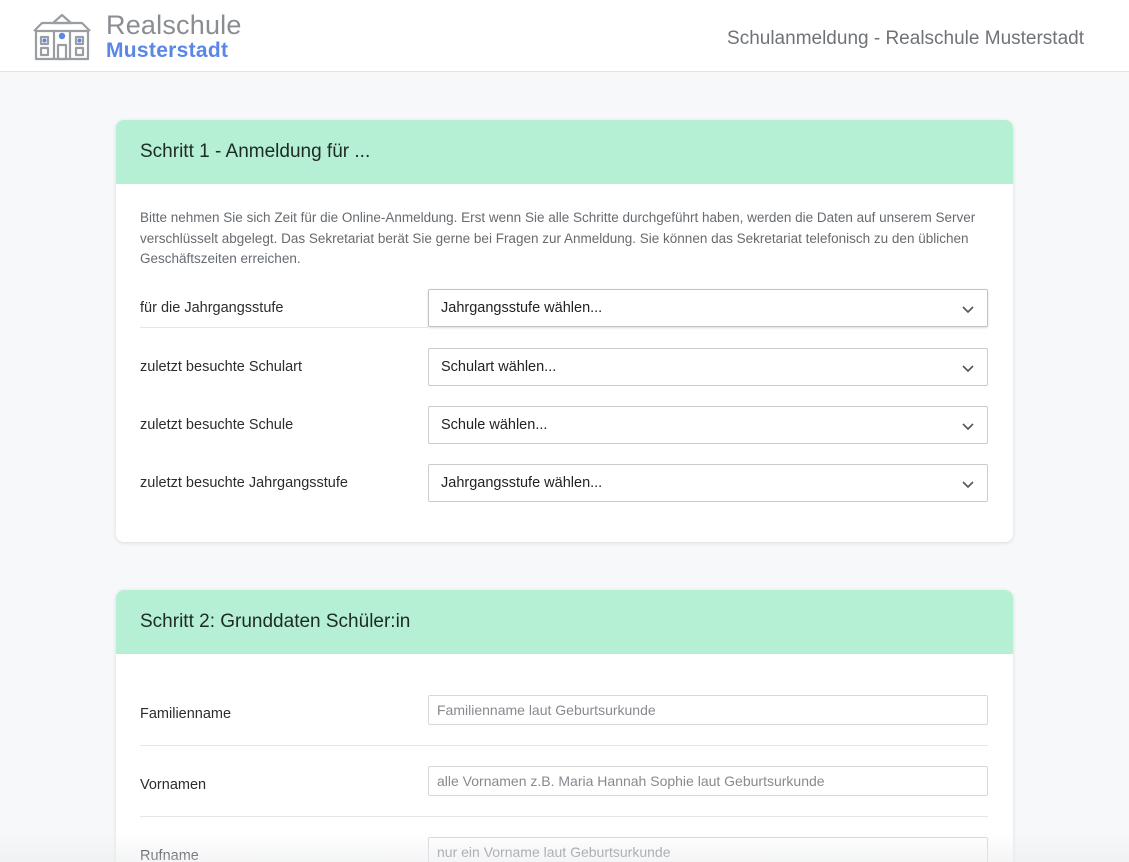 The width and height of the screenshot is (1129, 862). I want to click on vornamen-input, so click(708, 781).